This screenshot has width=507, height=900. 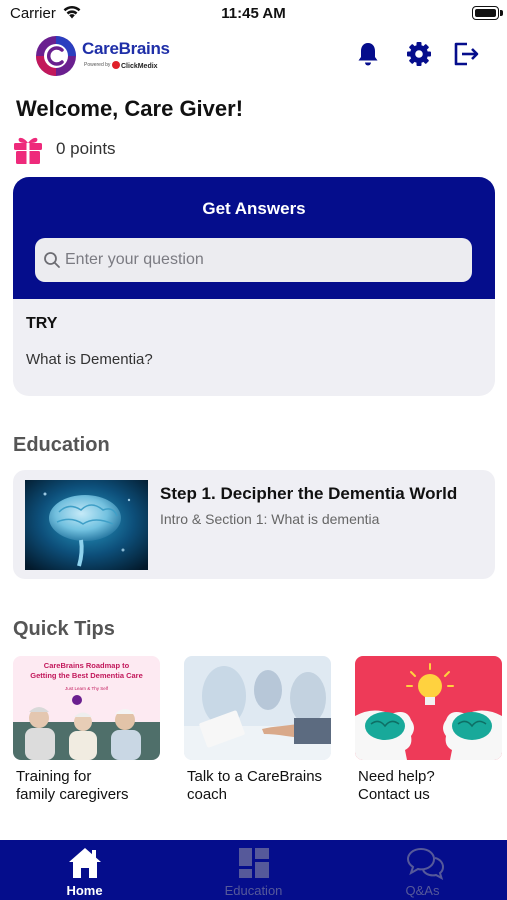 I want to click on logout-icon, so click(x=466, y=54).